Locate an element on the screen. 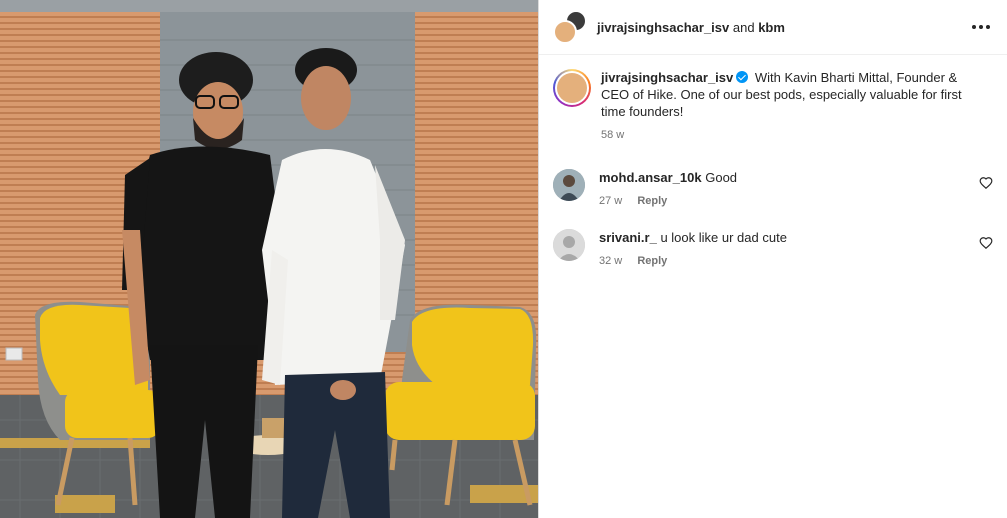 The image size is (1007, 518). commenter-avatar is located at coordinates (569, 185).